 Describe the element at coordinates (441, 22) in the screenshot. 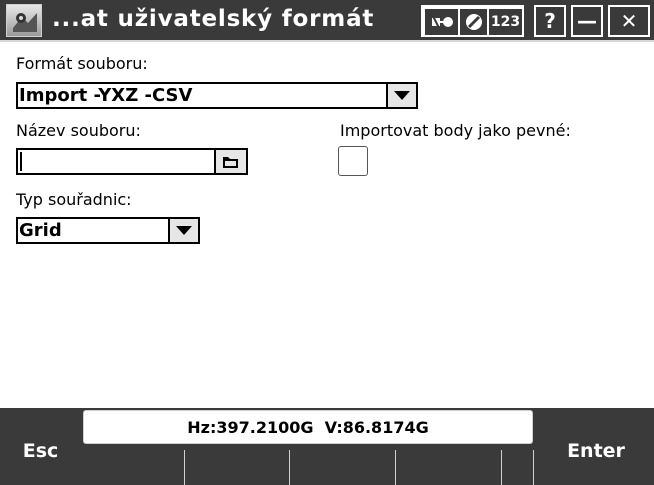

I see `satellite-icon` at that location.